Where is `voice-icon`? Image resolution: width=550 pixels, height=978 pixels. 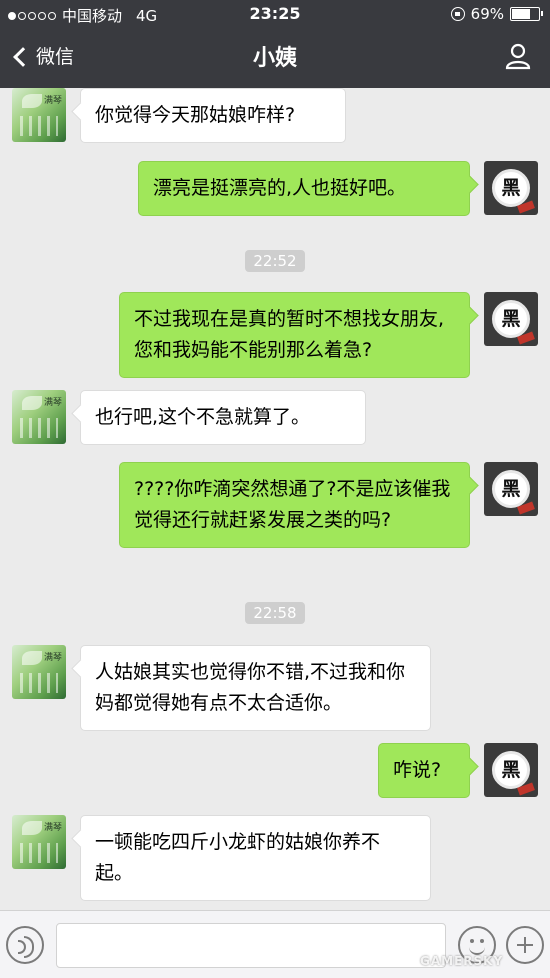
voice-icon is located at coordinates (25, 945).